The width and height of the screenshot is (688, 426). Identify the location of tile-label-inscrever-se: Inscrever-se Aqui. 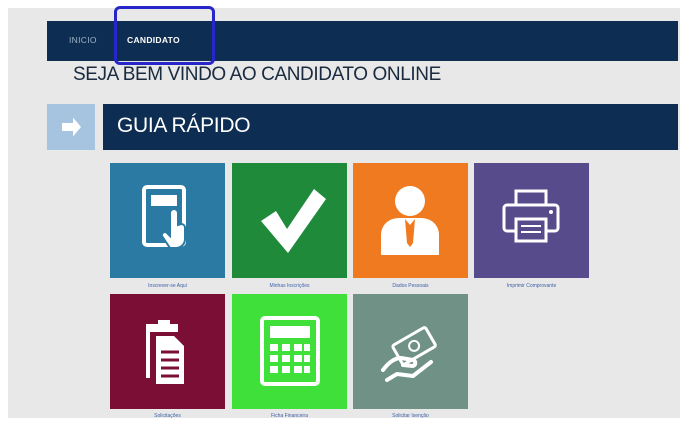
(167, 286).